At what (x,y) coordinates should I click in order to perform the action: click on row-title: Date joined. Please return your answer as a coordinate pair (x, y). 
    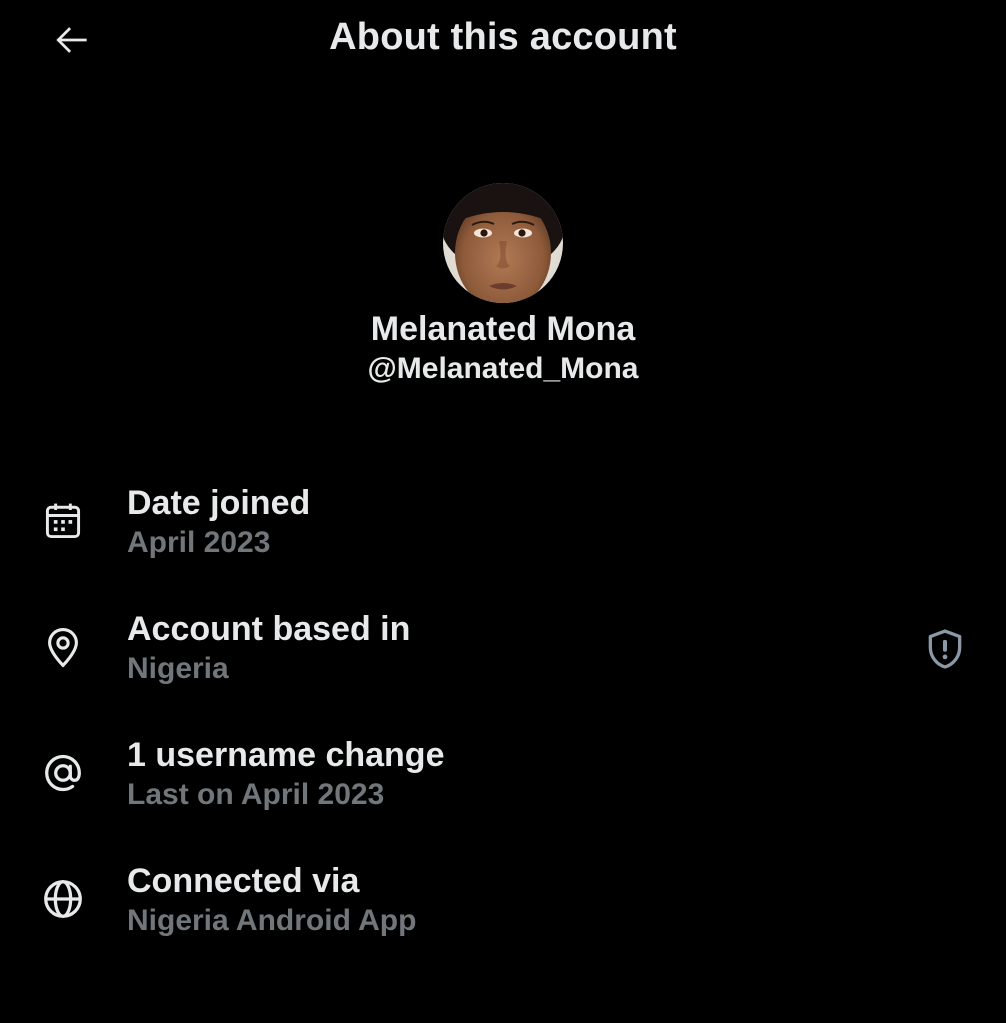
    Looking at the image, I should click on (219, 503).